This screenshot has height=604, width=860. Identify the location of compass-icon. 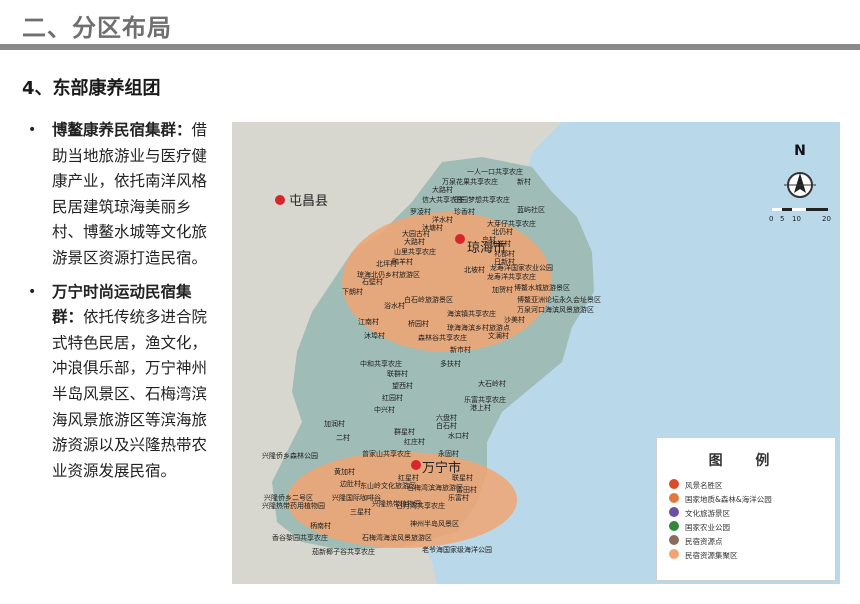
(800, 185).